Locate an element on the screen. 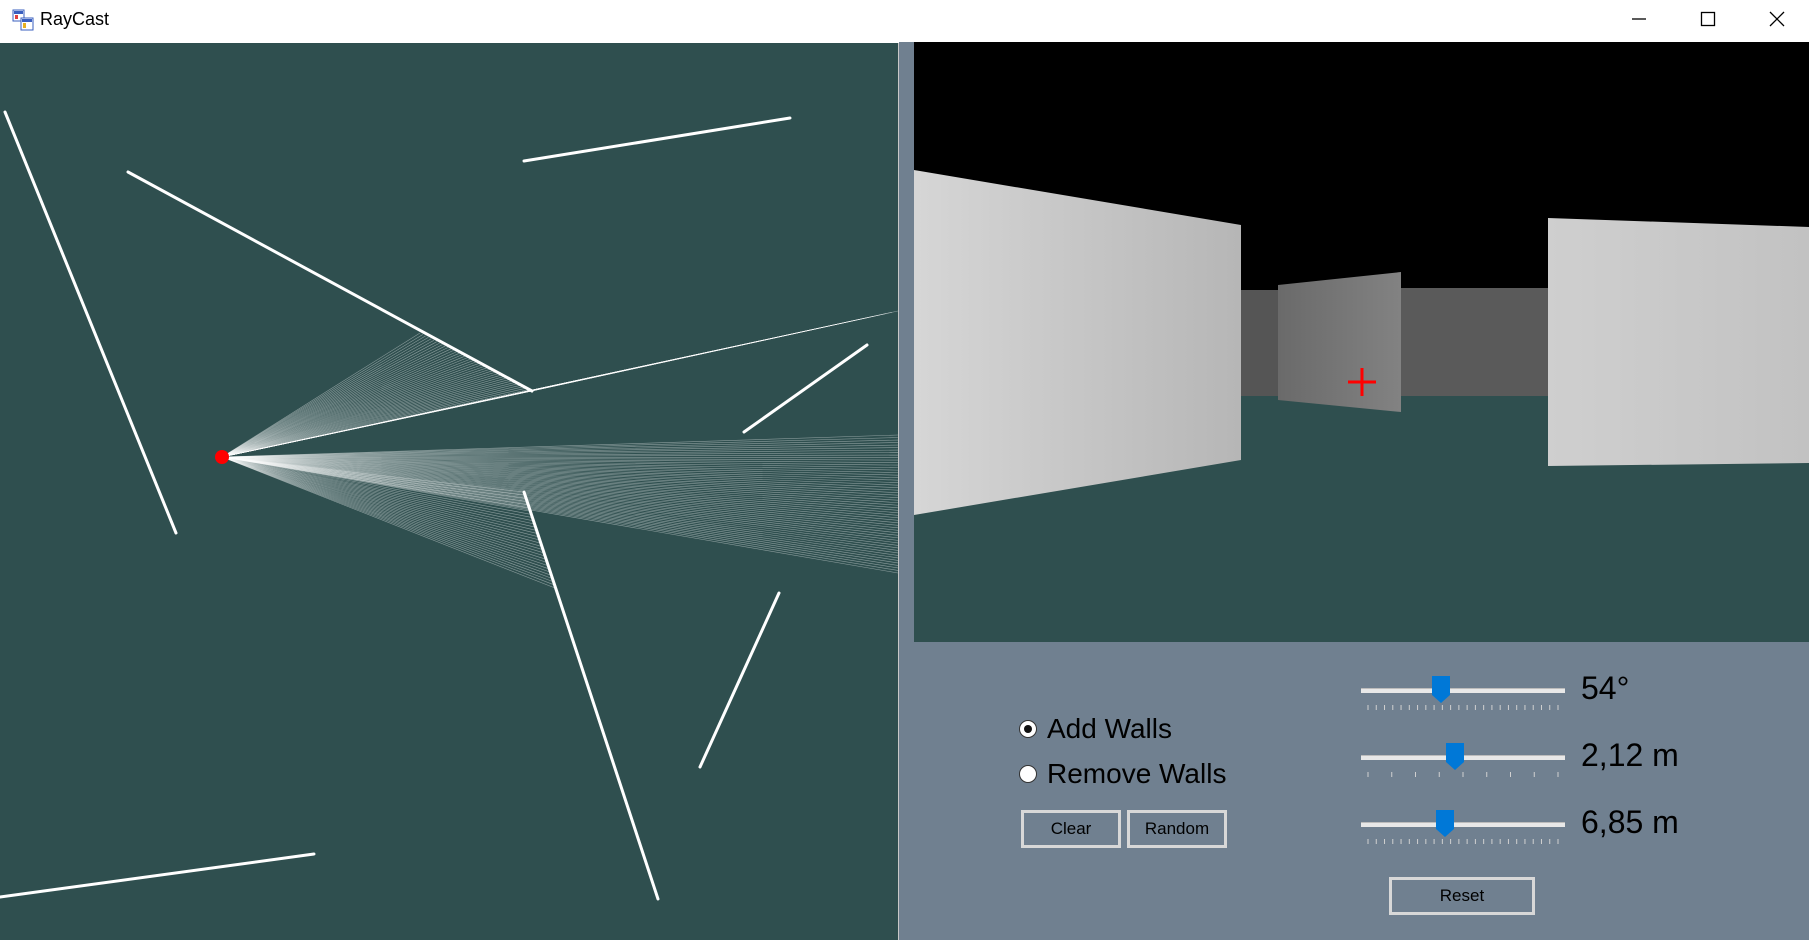 This screenshot has width=1809, height=940. remove-walls-radio-circle is located at coordinates (1028, 774).